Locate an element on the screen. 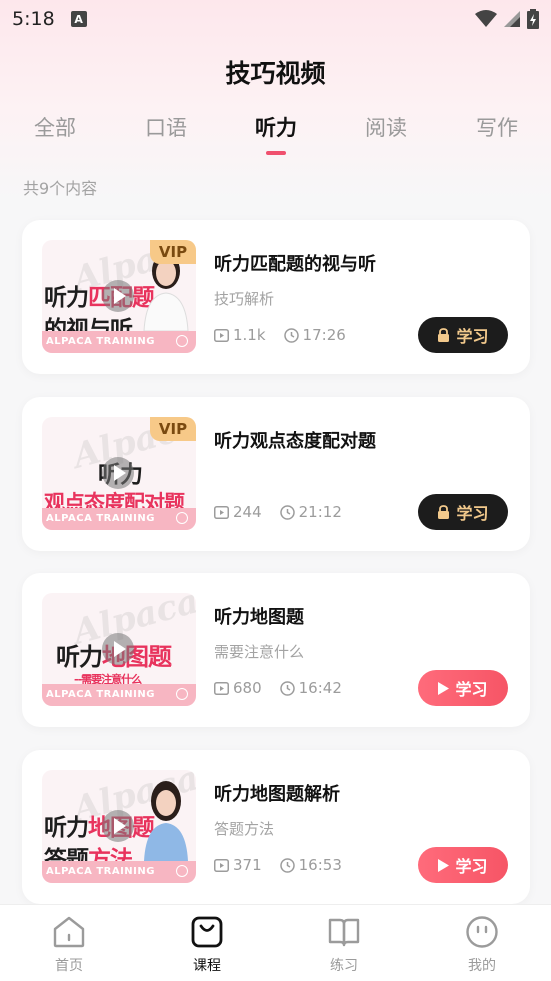 Image resolution: width=551 pixels, height=981 pixels. card-meta: 244 21:12 is located at coordinates (287, 512).